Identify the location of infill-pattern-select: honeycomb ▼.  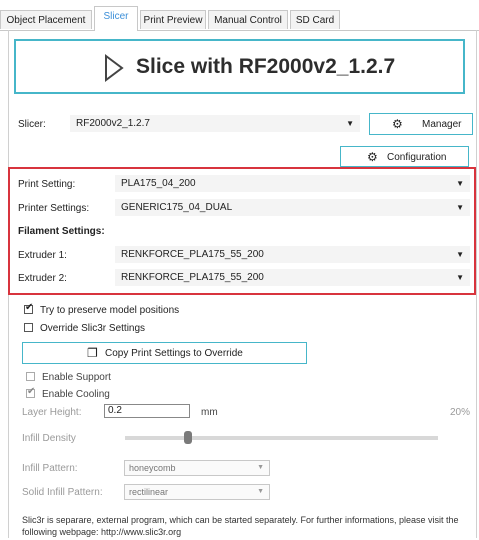
(197, 468).